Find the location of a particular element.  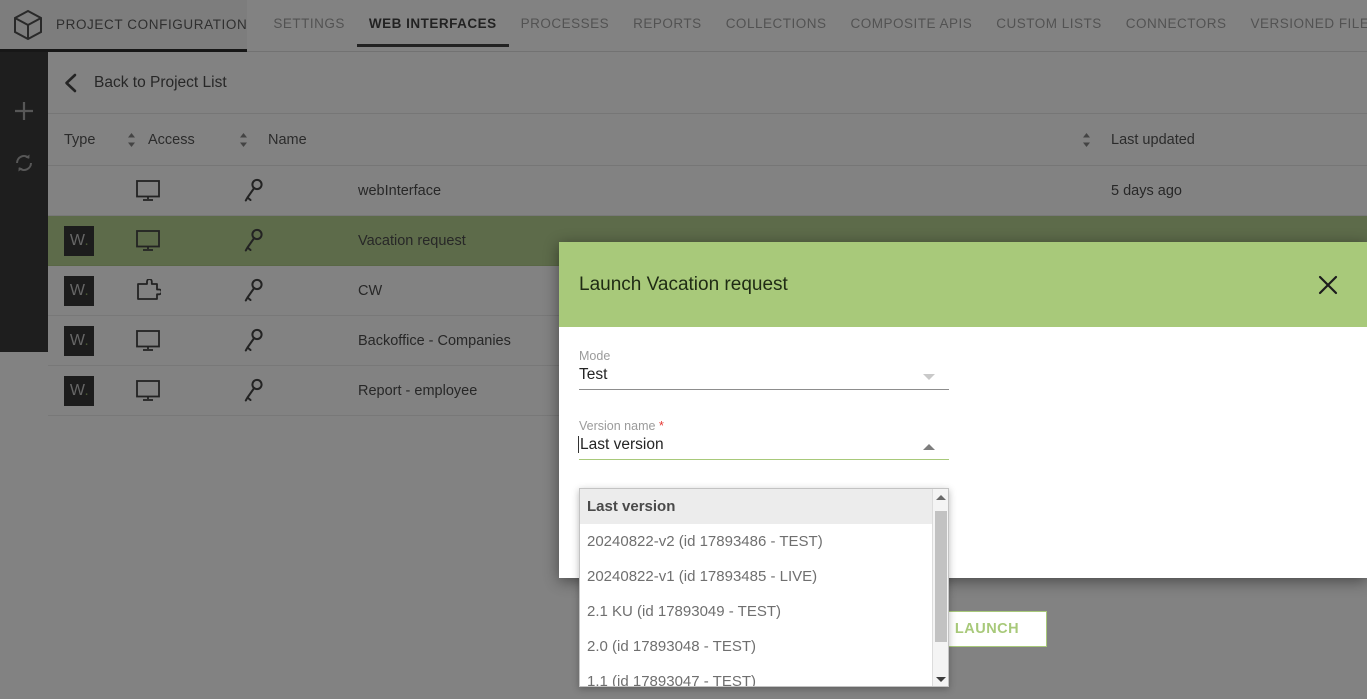

dropdown-option: 2.1 KU (id 17893049 - TEST) is located at coordinates (756, 611).